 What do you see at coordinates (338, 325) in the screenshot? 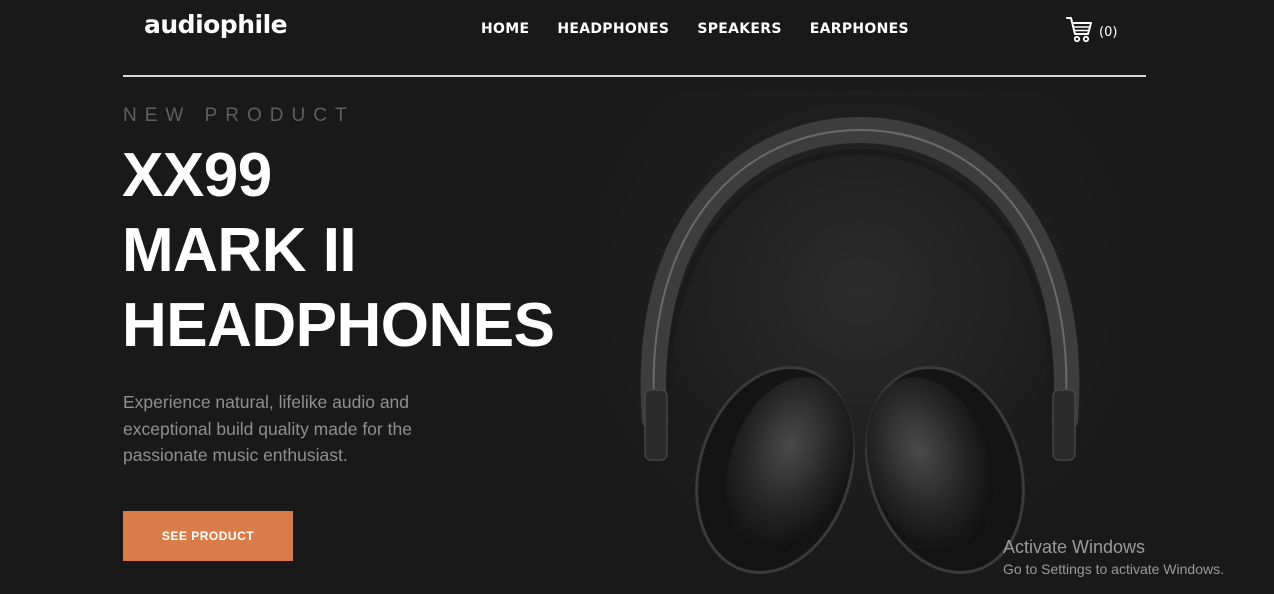
I see `hero-title-line: HEADPHONES` at bounding box center [338, 325].